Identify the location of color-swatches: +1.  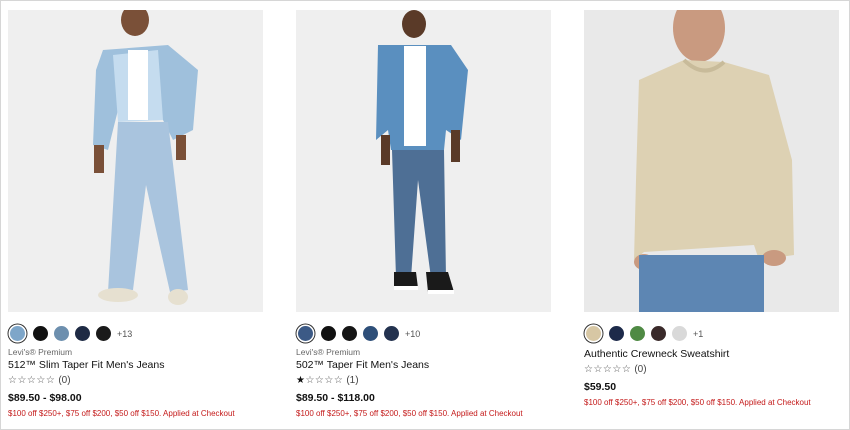
(643, 333).